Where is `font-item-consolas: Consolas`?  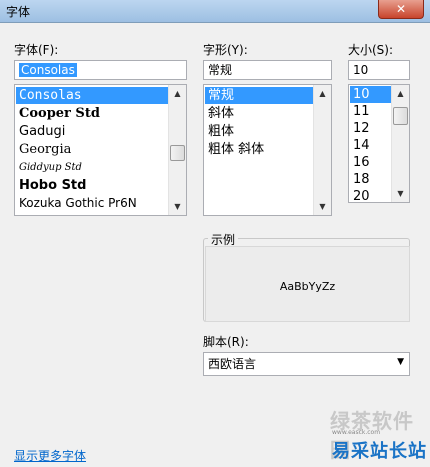
font-item-consolas: Consolas is located at coordinates (92, 95).